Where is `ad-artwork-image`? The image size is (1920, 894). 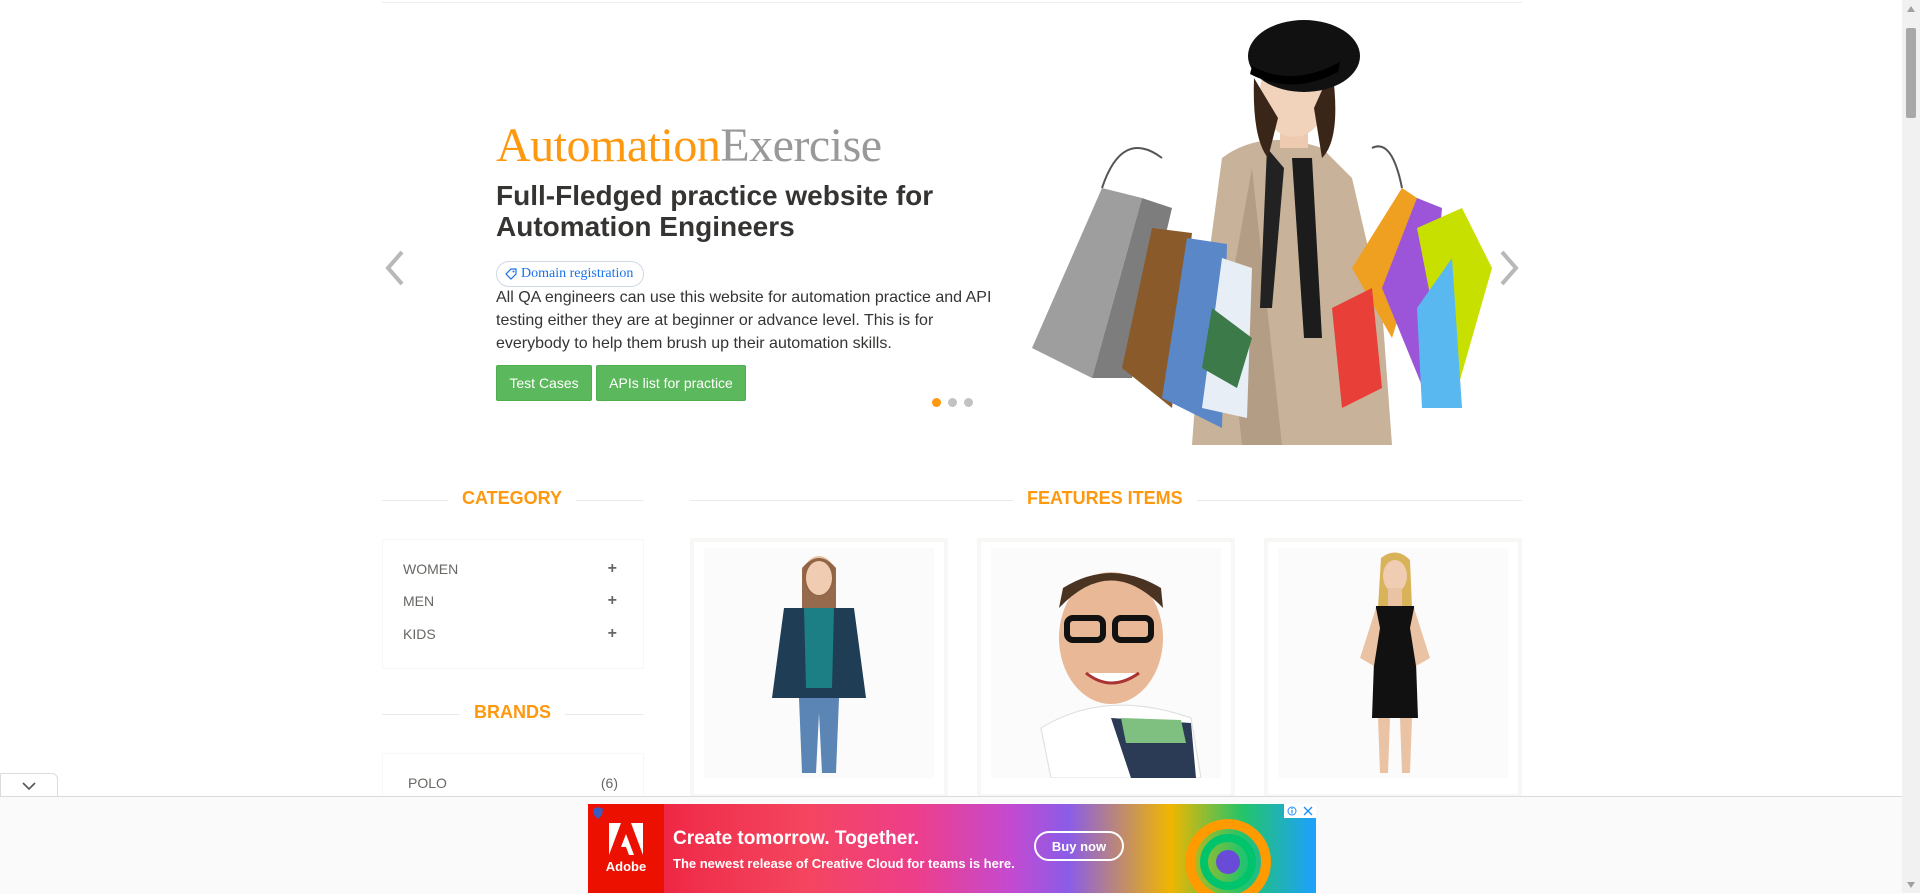
ad-artwork-image is located at coordinates (1228, 856).